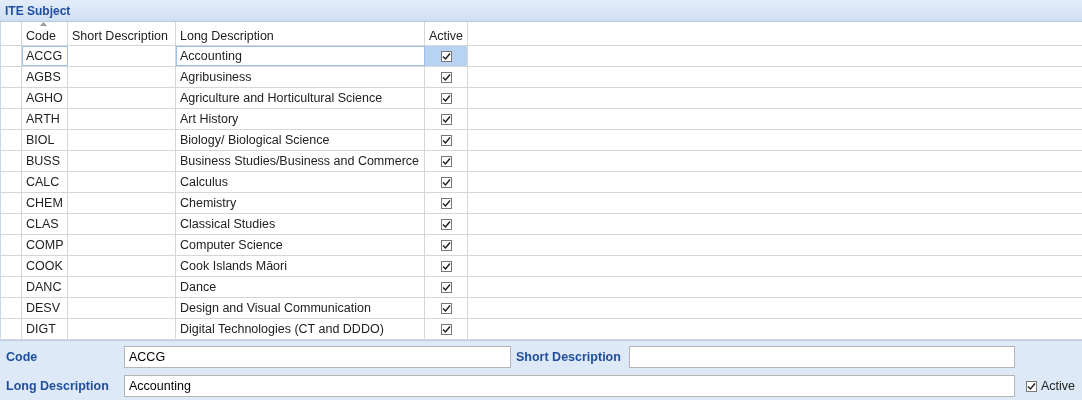 This screenshot has height=400, width=1082. Describe the element at coordinates (541, 287) in the screenshot. I see `table-row: DANC Dance` at that location.